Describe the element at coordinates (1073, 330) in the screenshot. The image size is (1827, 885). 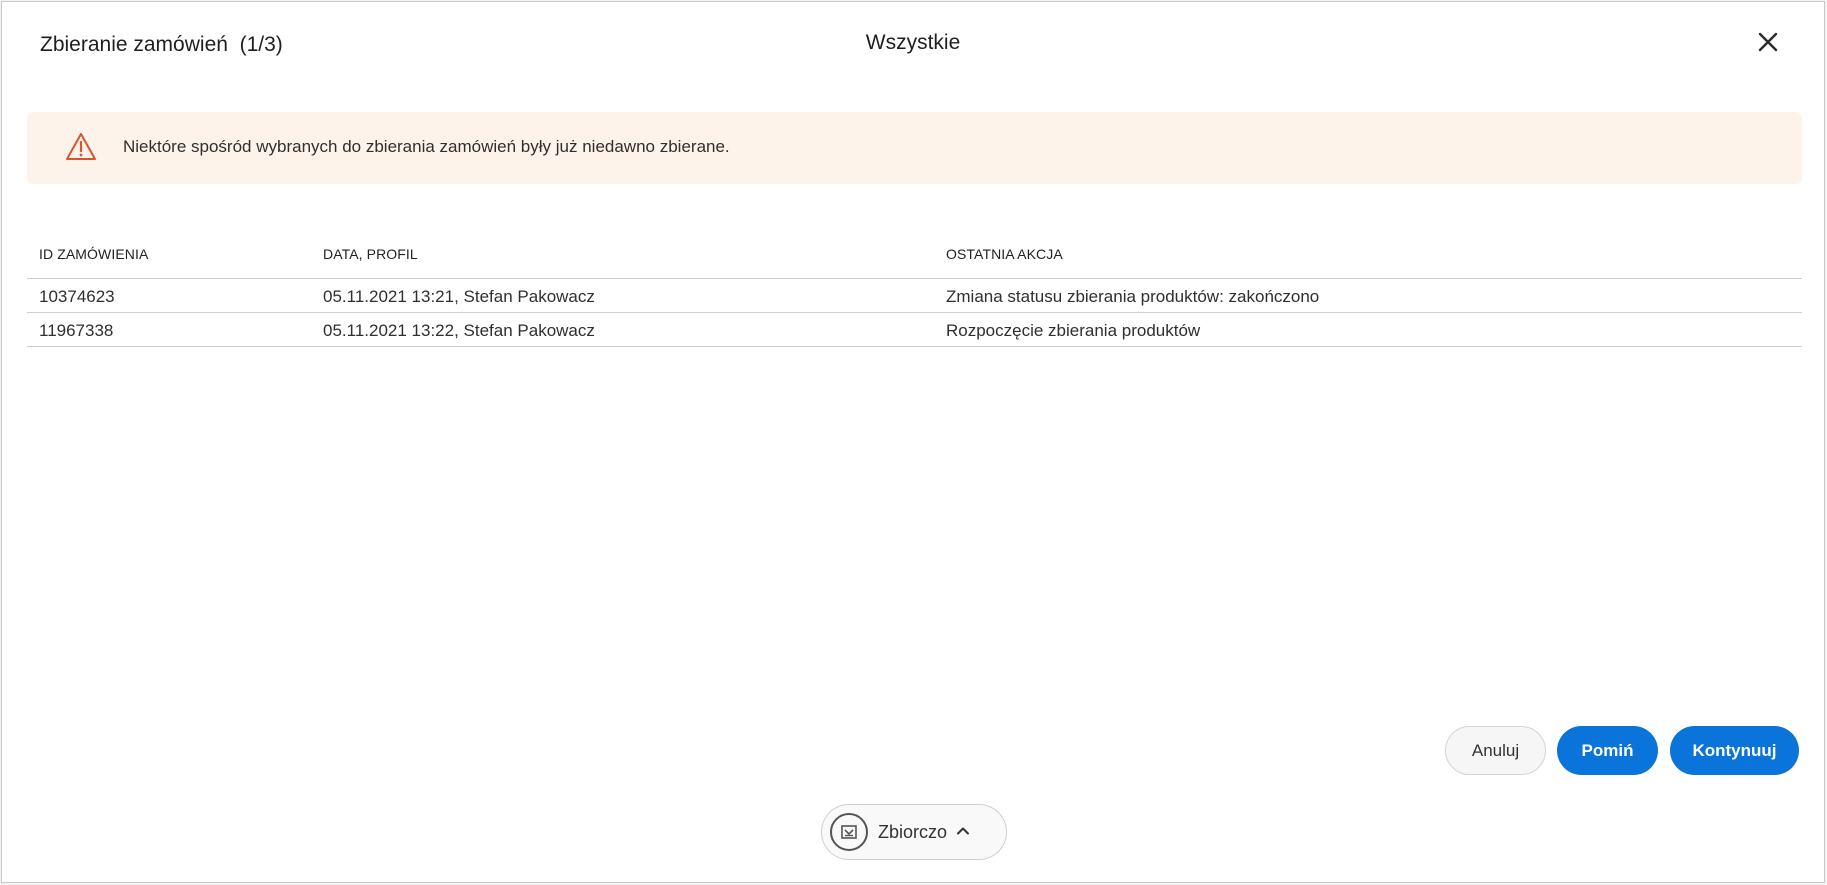
I see `last-action-cell: Rozpoczęcie zbierania produktów` at that location.